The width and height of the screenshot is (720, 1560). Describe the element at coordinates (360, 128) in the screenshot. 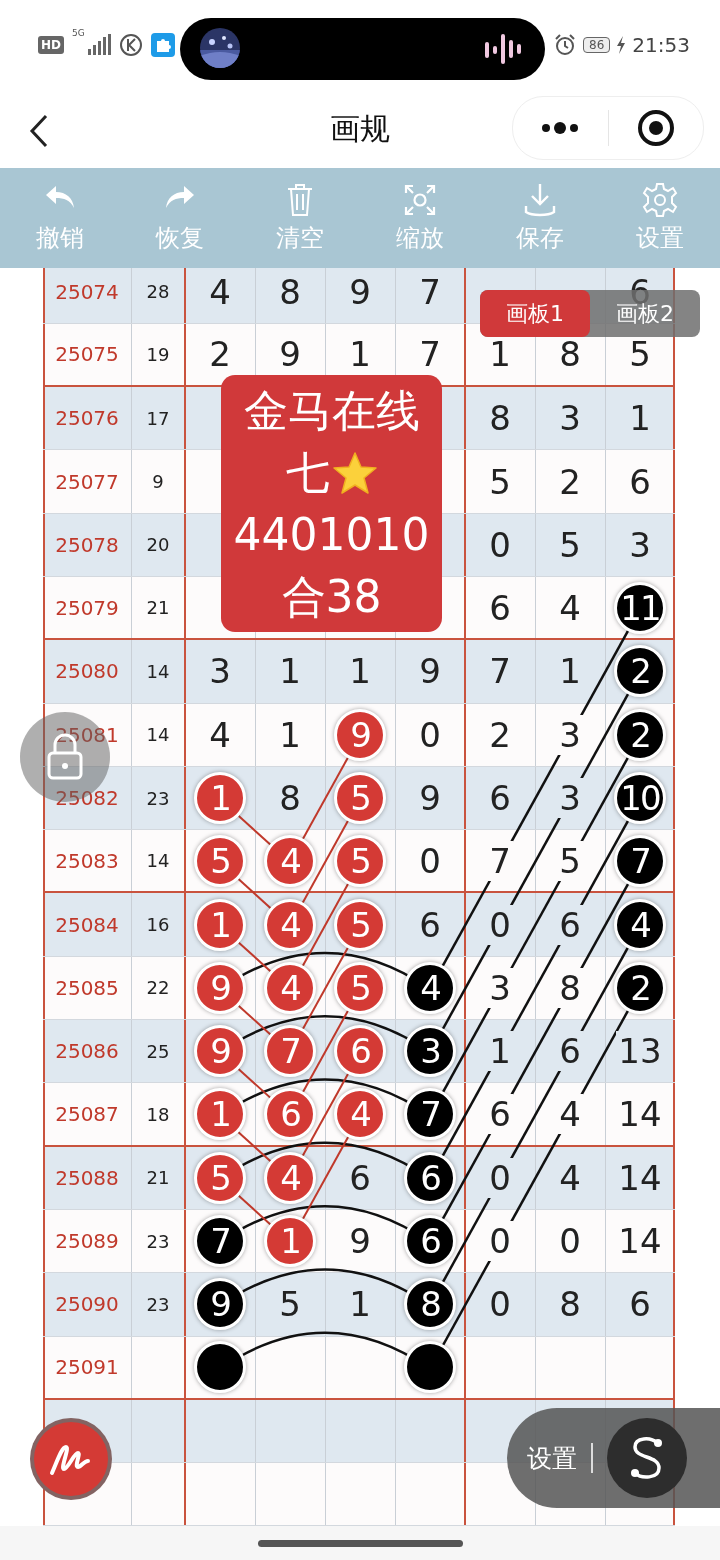

I see `page-title: 画规` at that location.